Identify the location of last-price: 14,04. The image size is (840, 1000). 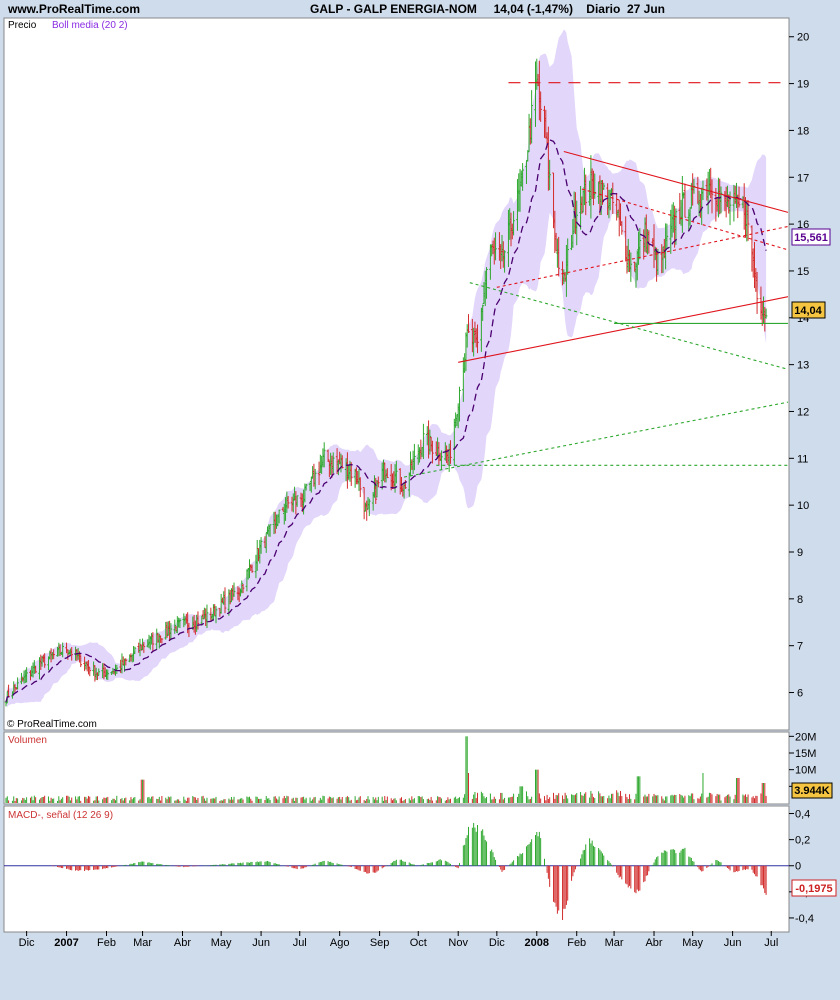
(808, 311).